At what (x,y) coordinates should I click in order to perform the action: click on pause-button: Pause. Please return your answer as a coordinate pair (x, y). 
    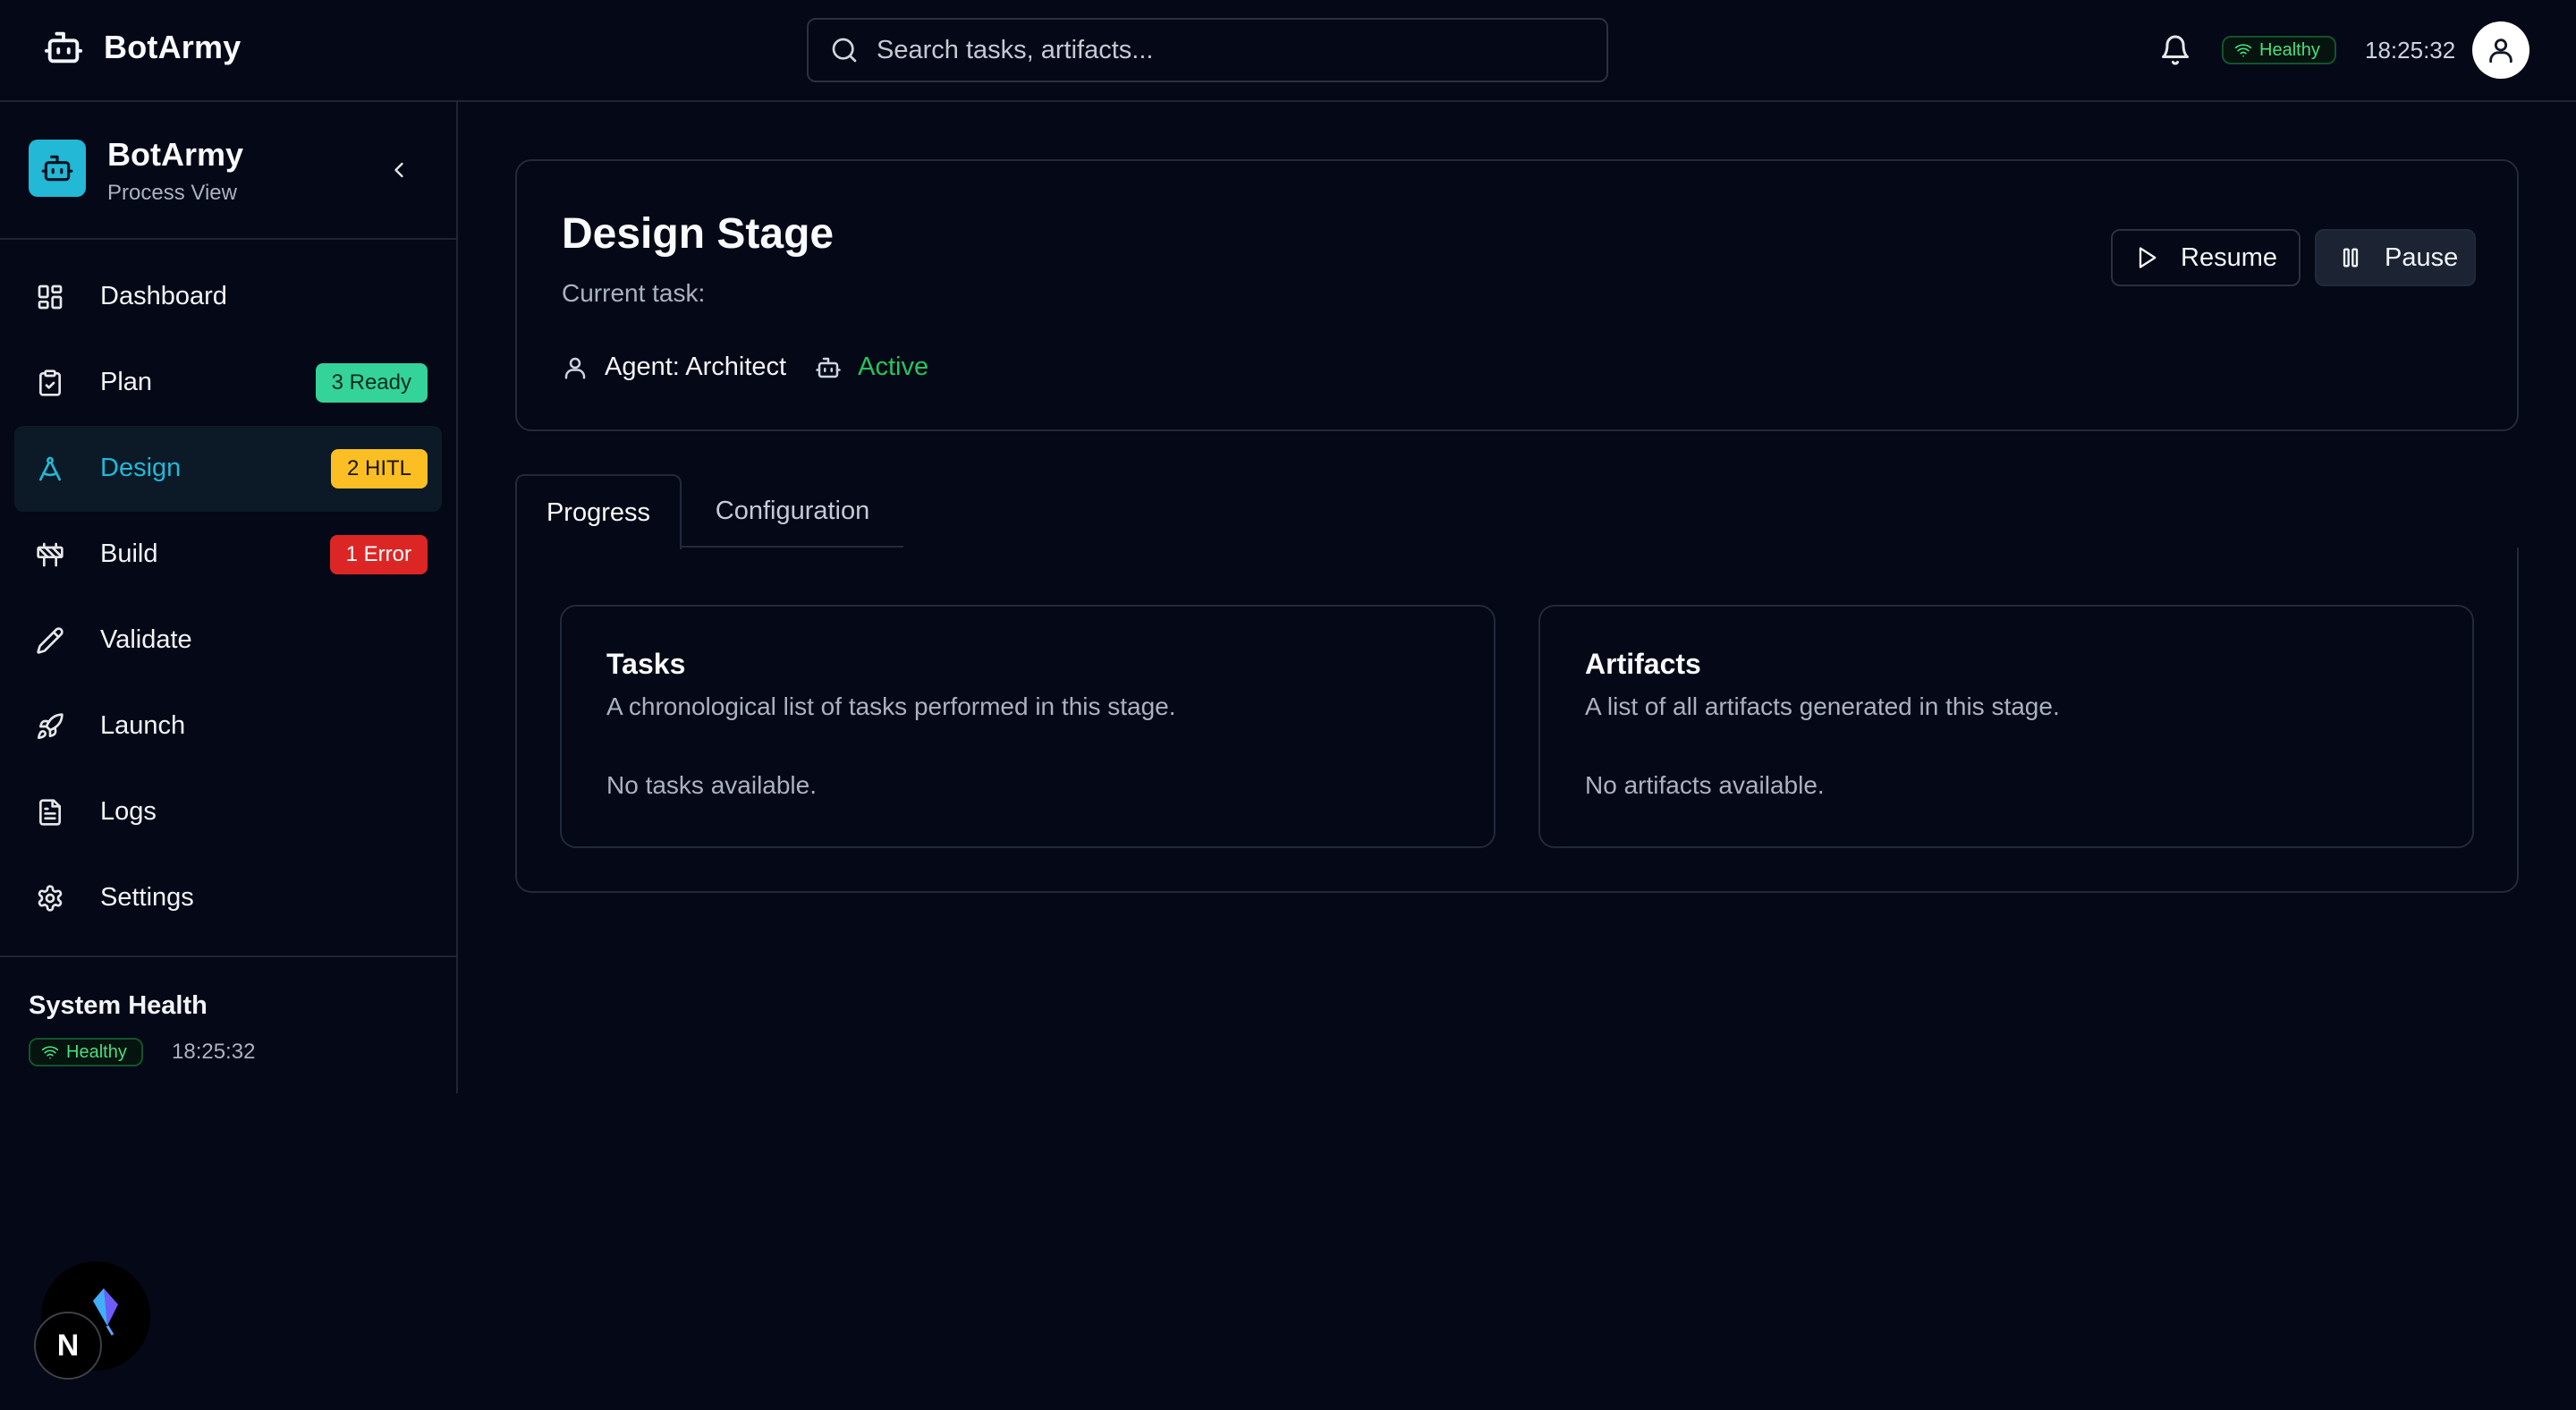
    Looking at the image, I should click on (2395, 258).